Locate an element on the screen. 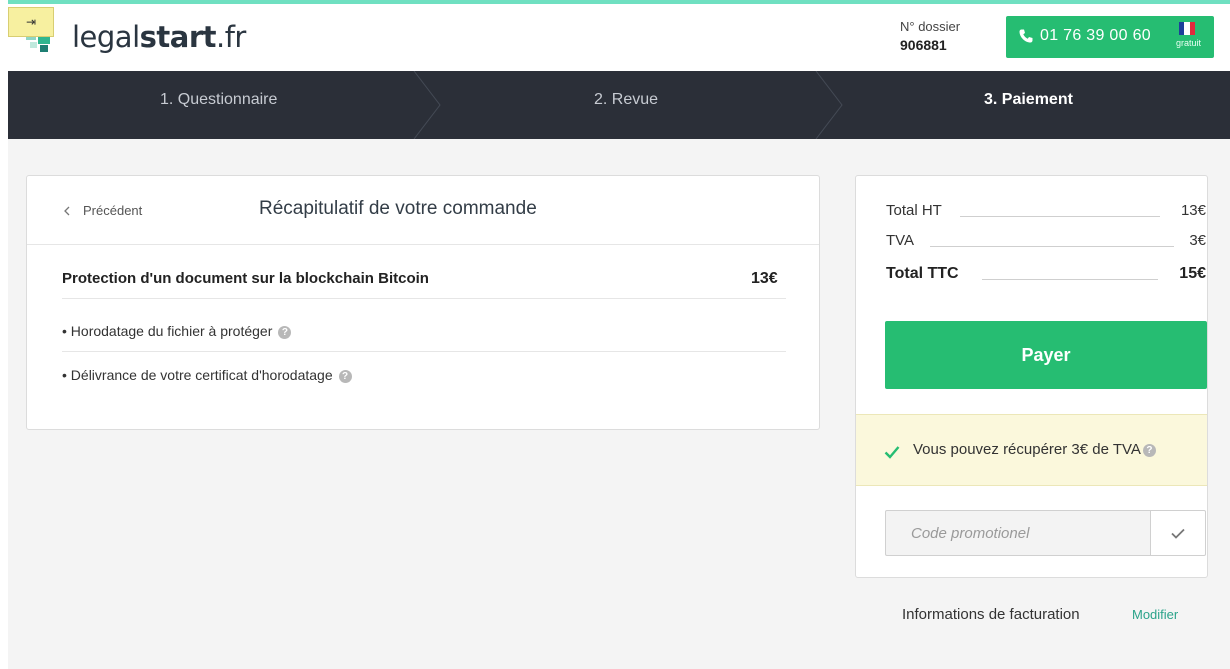  total-ht-label: Total HT is located at coordinates (914, 210).